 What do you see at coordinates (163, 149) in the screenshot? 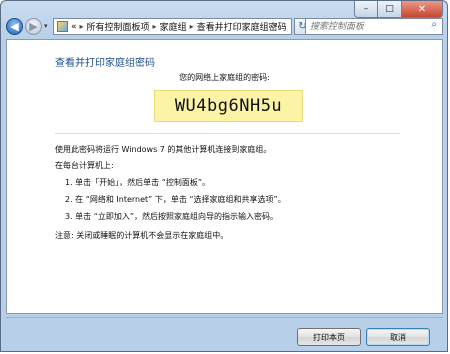
I see `intro-text: 使用此密码将运行 Windows 7 的其他计算机连接到家庭组。` at bounding box center [163, 149].